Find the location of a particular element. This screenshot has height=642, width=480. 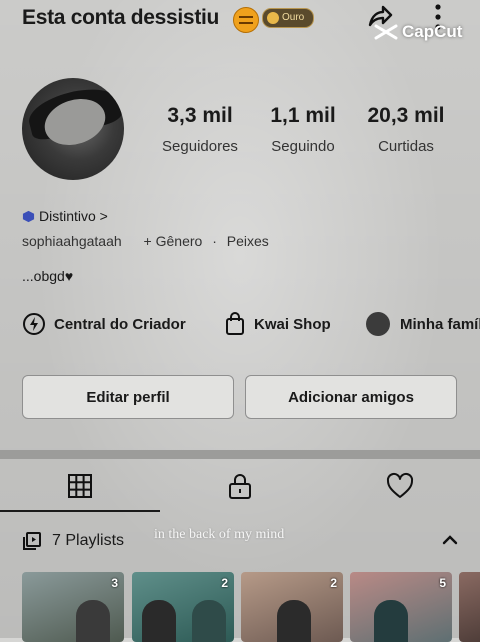

expressionless-emoji-icon is located at coordinates (246, 20).